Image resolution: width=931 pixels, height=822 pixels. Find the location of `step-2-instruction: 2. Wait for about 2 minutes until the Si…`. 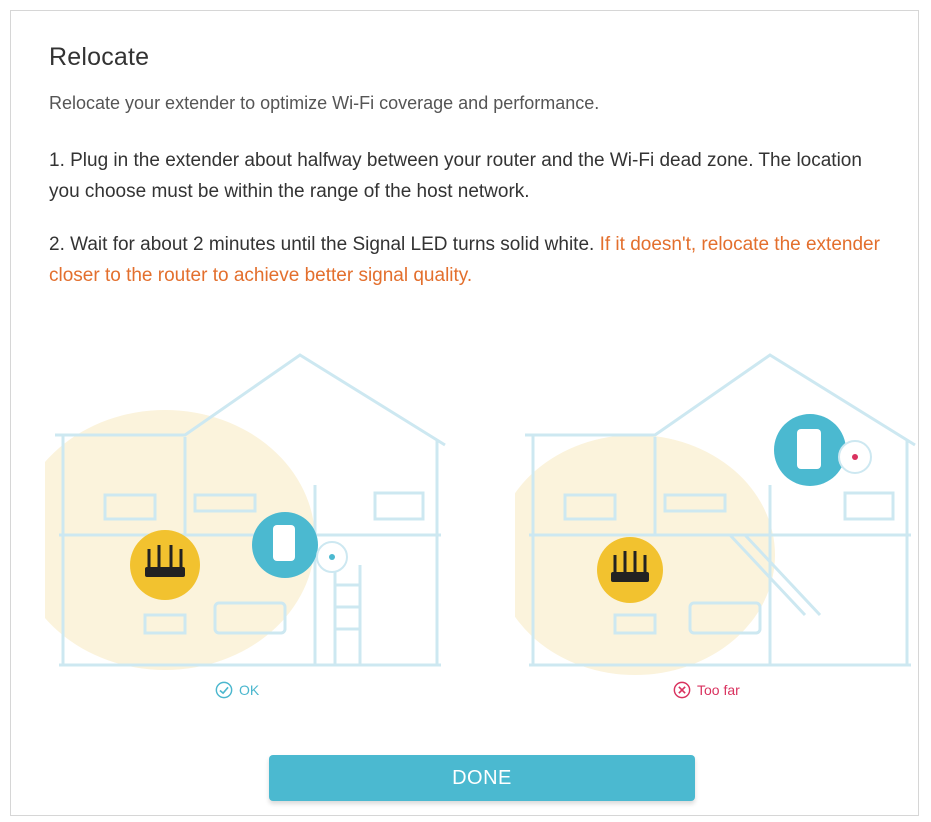

step-2-instruction: 2. Wait for about 2 minutes until the Si… is located at coordinates (324, 244).